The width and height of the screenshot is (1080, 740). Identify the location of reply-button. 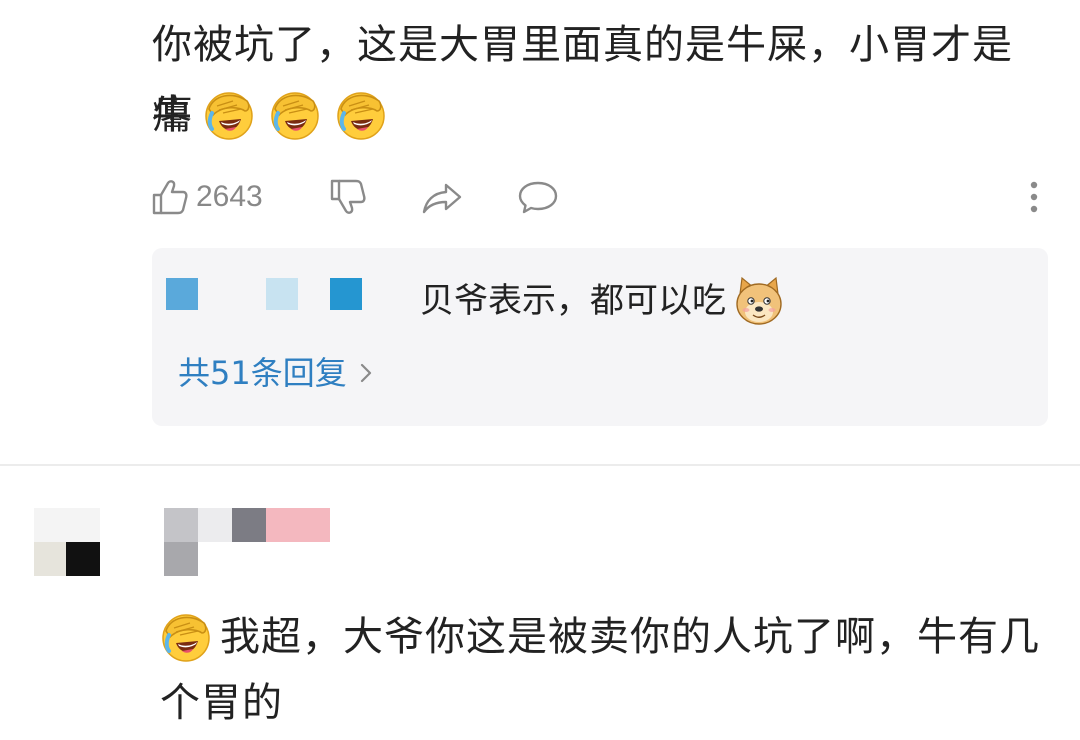
(538, 197).